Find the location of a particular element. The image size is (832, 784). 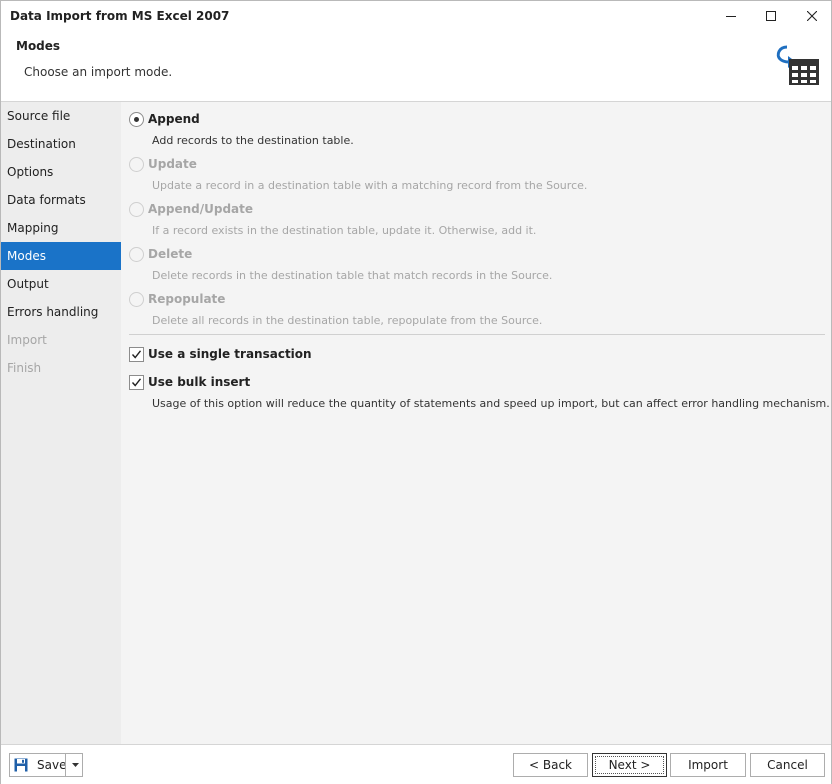

chevron-down-icon is located at coordinates (75, 765).